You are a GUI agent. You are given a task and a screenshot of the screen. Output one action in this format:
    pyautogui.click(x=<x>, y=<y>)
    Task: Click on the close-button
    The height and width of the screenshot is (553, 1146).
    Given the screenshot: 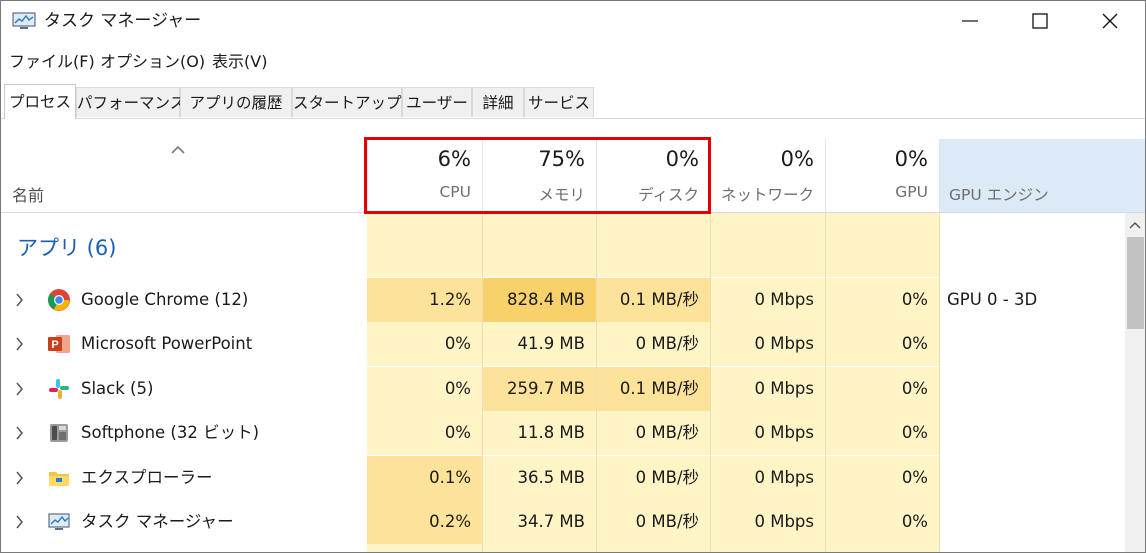 What is the action you would take?
    pyautogui.click(x=1110, y=21)
    